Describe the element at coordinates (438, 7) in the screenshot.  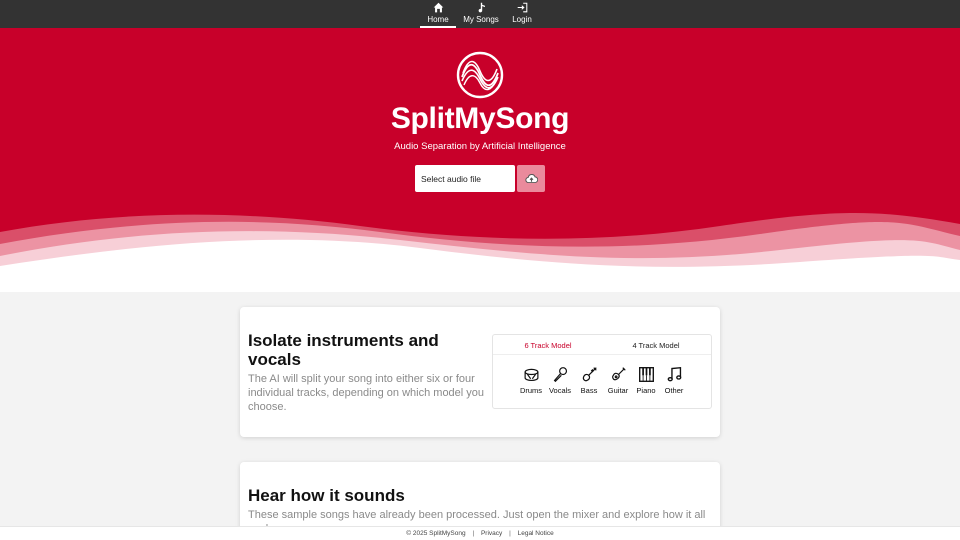
I see `home-icon` at that location.